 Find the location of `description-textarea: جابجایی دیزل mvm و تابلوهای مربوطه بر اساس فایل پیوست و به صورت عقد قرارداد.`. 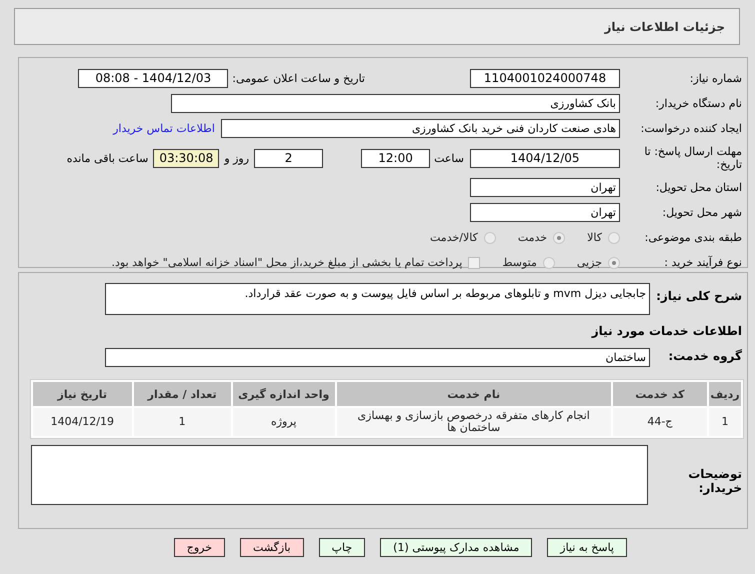

description-textarea: جابجایی دیزل mvm و تابلوهای مربوطه بر اساس فایل پیوست و به صورت عقد قرارداد. is located at coordinates (377, 299).